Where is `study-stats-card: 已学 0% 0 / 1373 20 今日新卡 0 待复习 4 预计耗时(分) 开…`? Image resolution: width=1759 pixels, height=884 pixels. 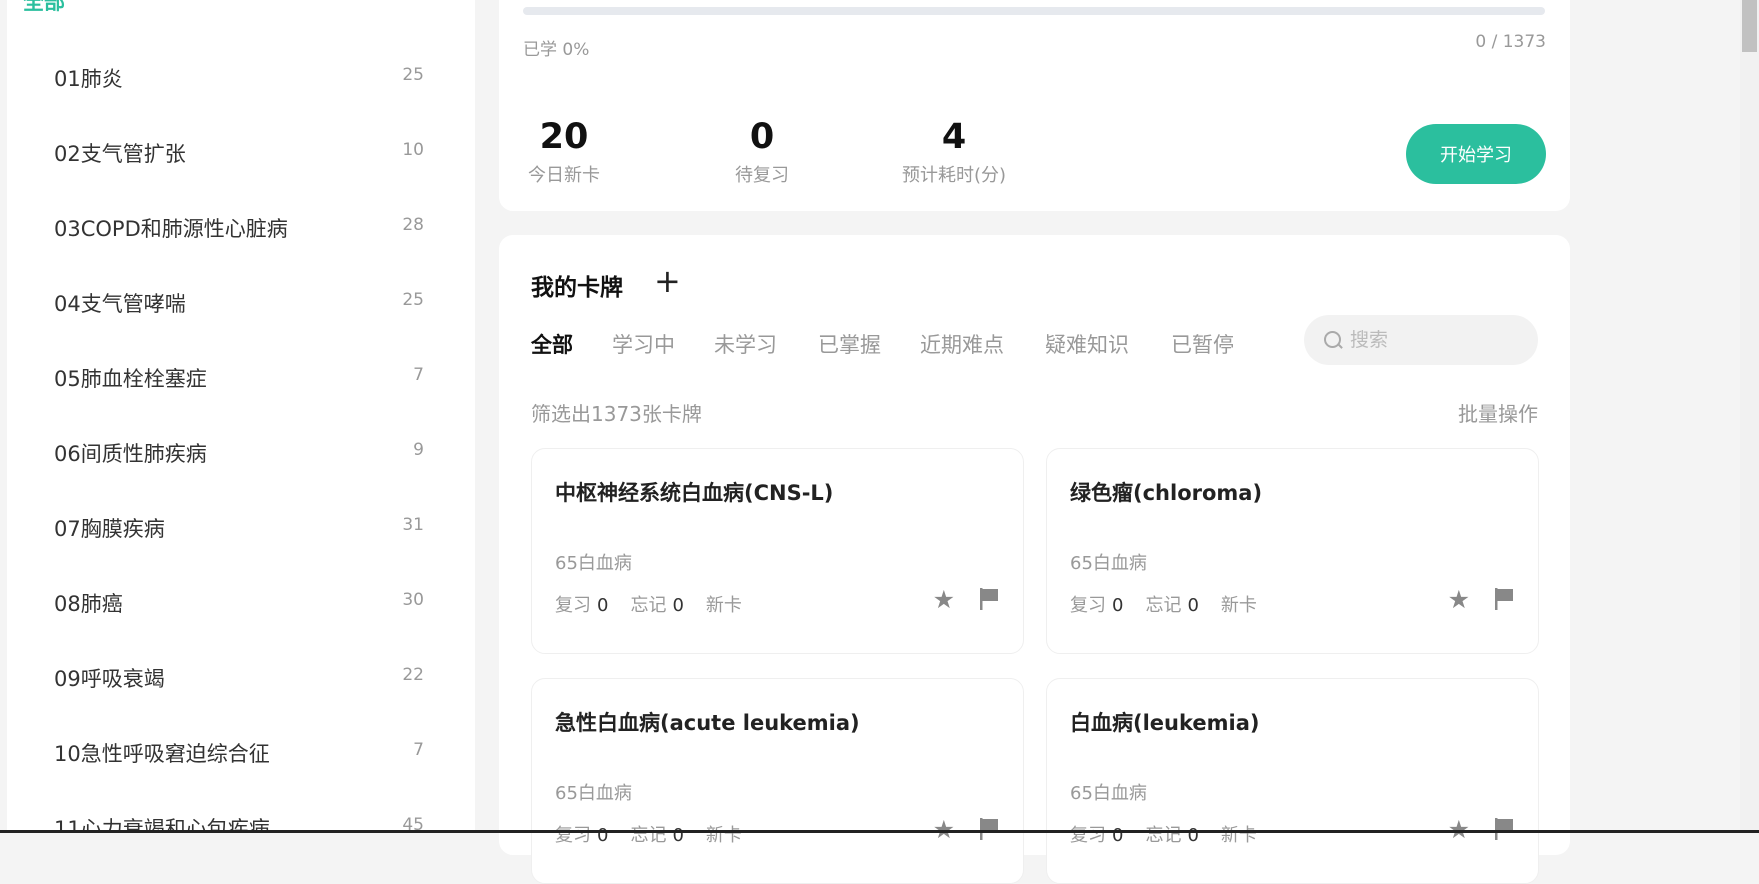
study-stats-card: 已学 0% 0 / 1373 20 今日新卡 0 待复习 4 预计耗时(分) 开… is located at coordinates (1034, 105).